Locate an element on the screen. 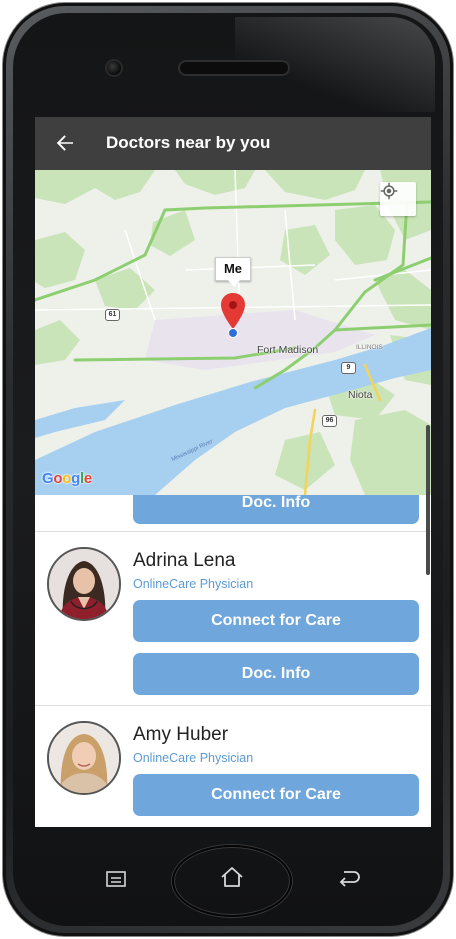  arrow-left-icon is located at coordinates (65, 143).